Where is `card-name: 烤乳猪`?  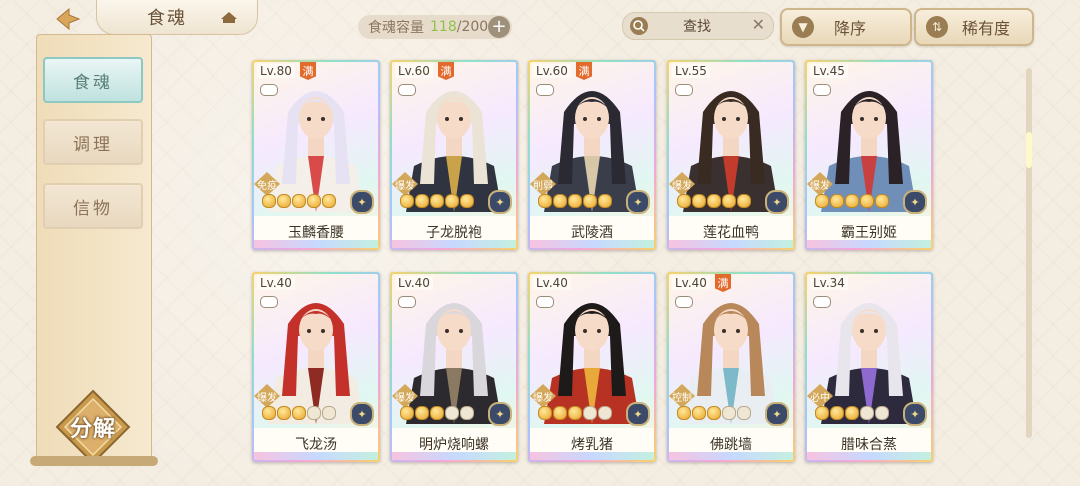 card-name: 烤乳猪 is located at coordinates (592, 444).